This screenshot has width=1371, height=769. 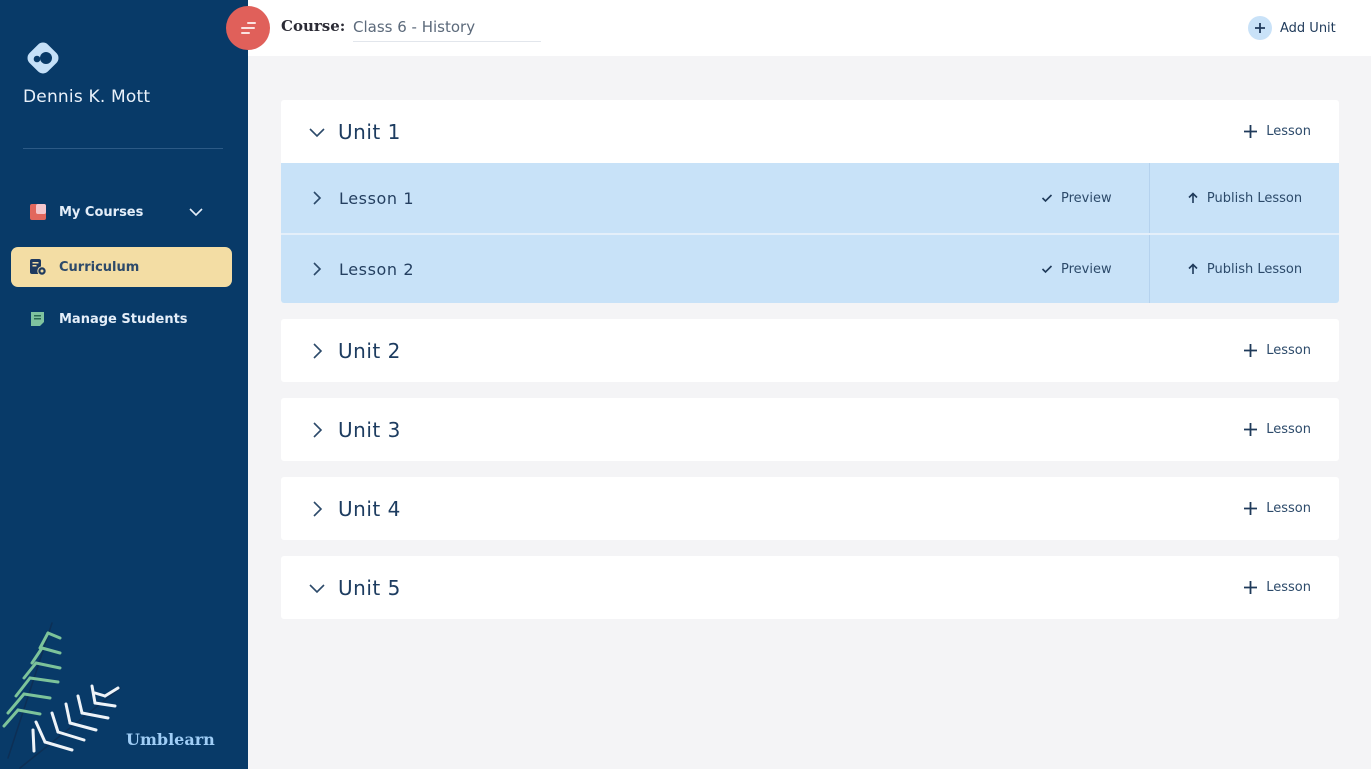 I want to click on sidebar-item-label: Manage Students, so click(x=123, y=319).